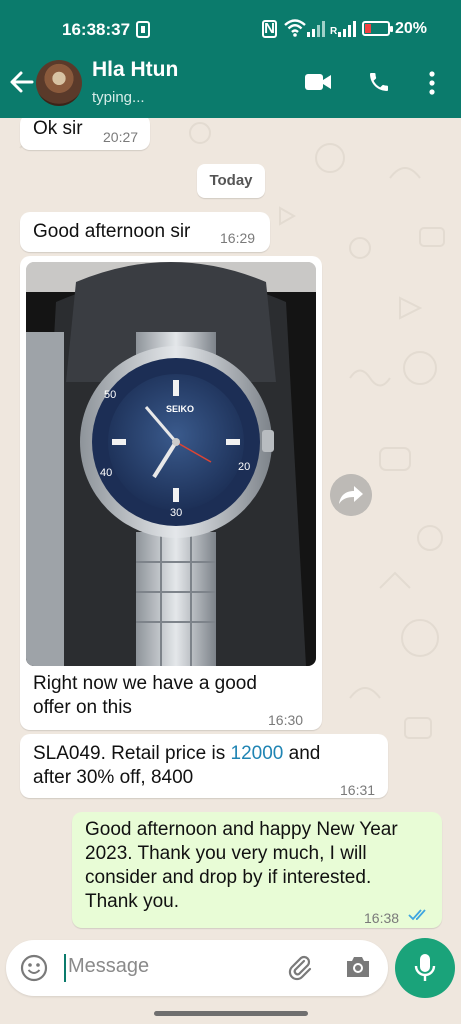  I want to click on emoji-icon, so click(34, 968).